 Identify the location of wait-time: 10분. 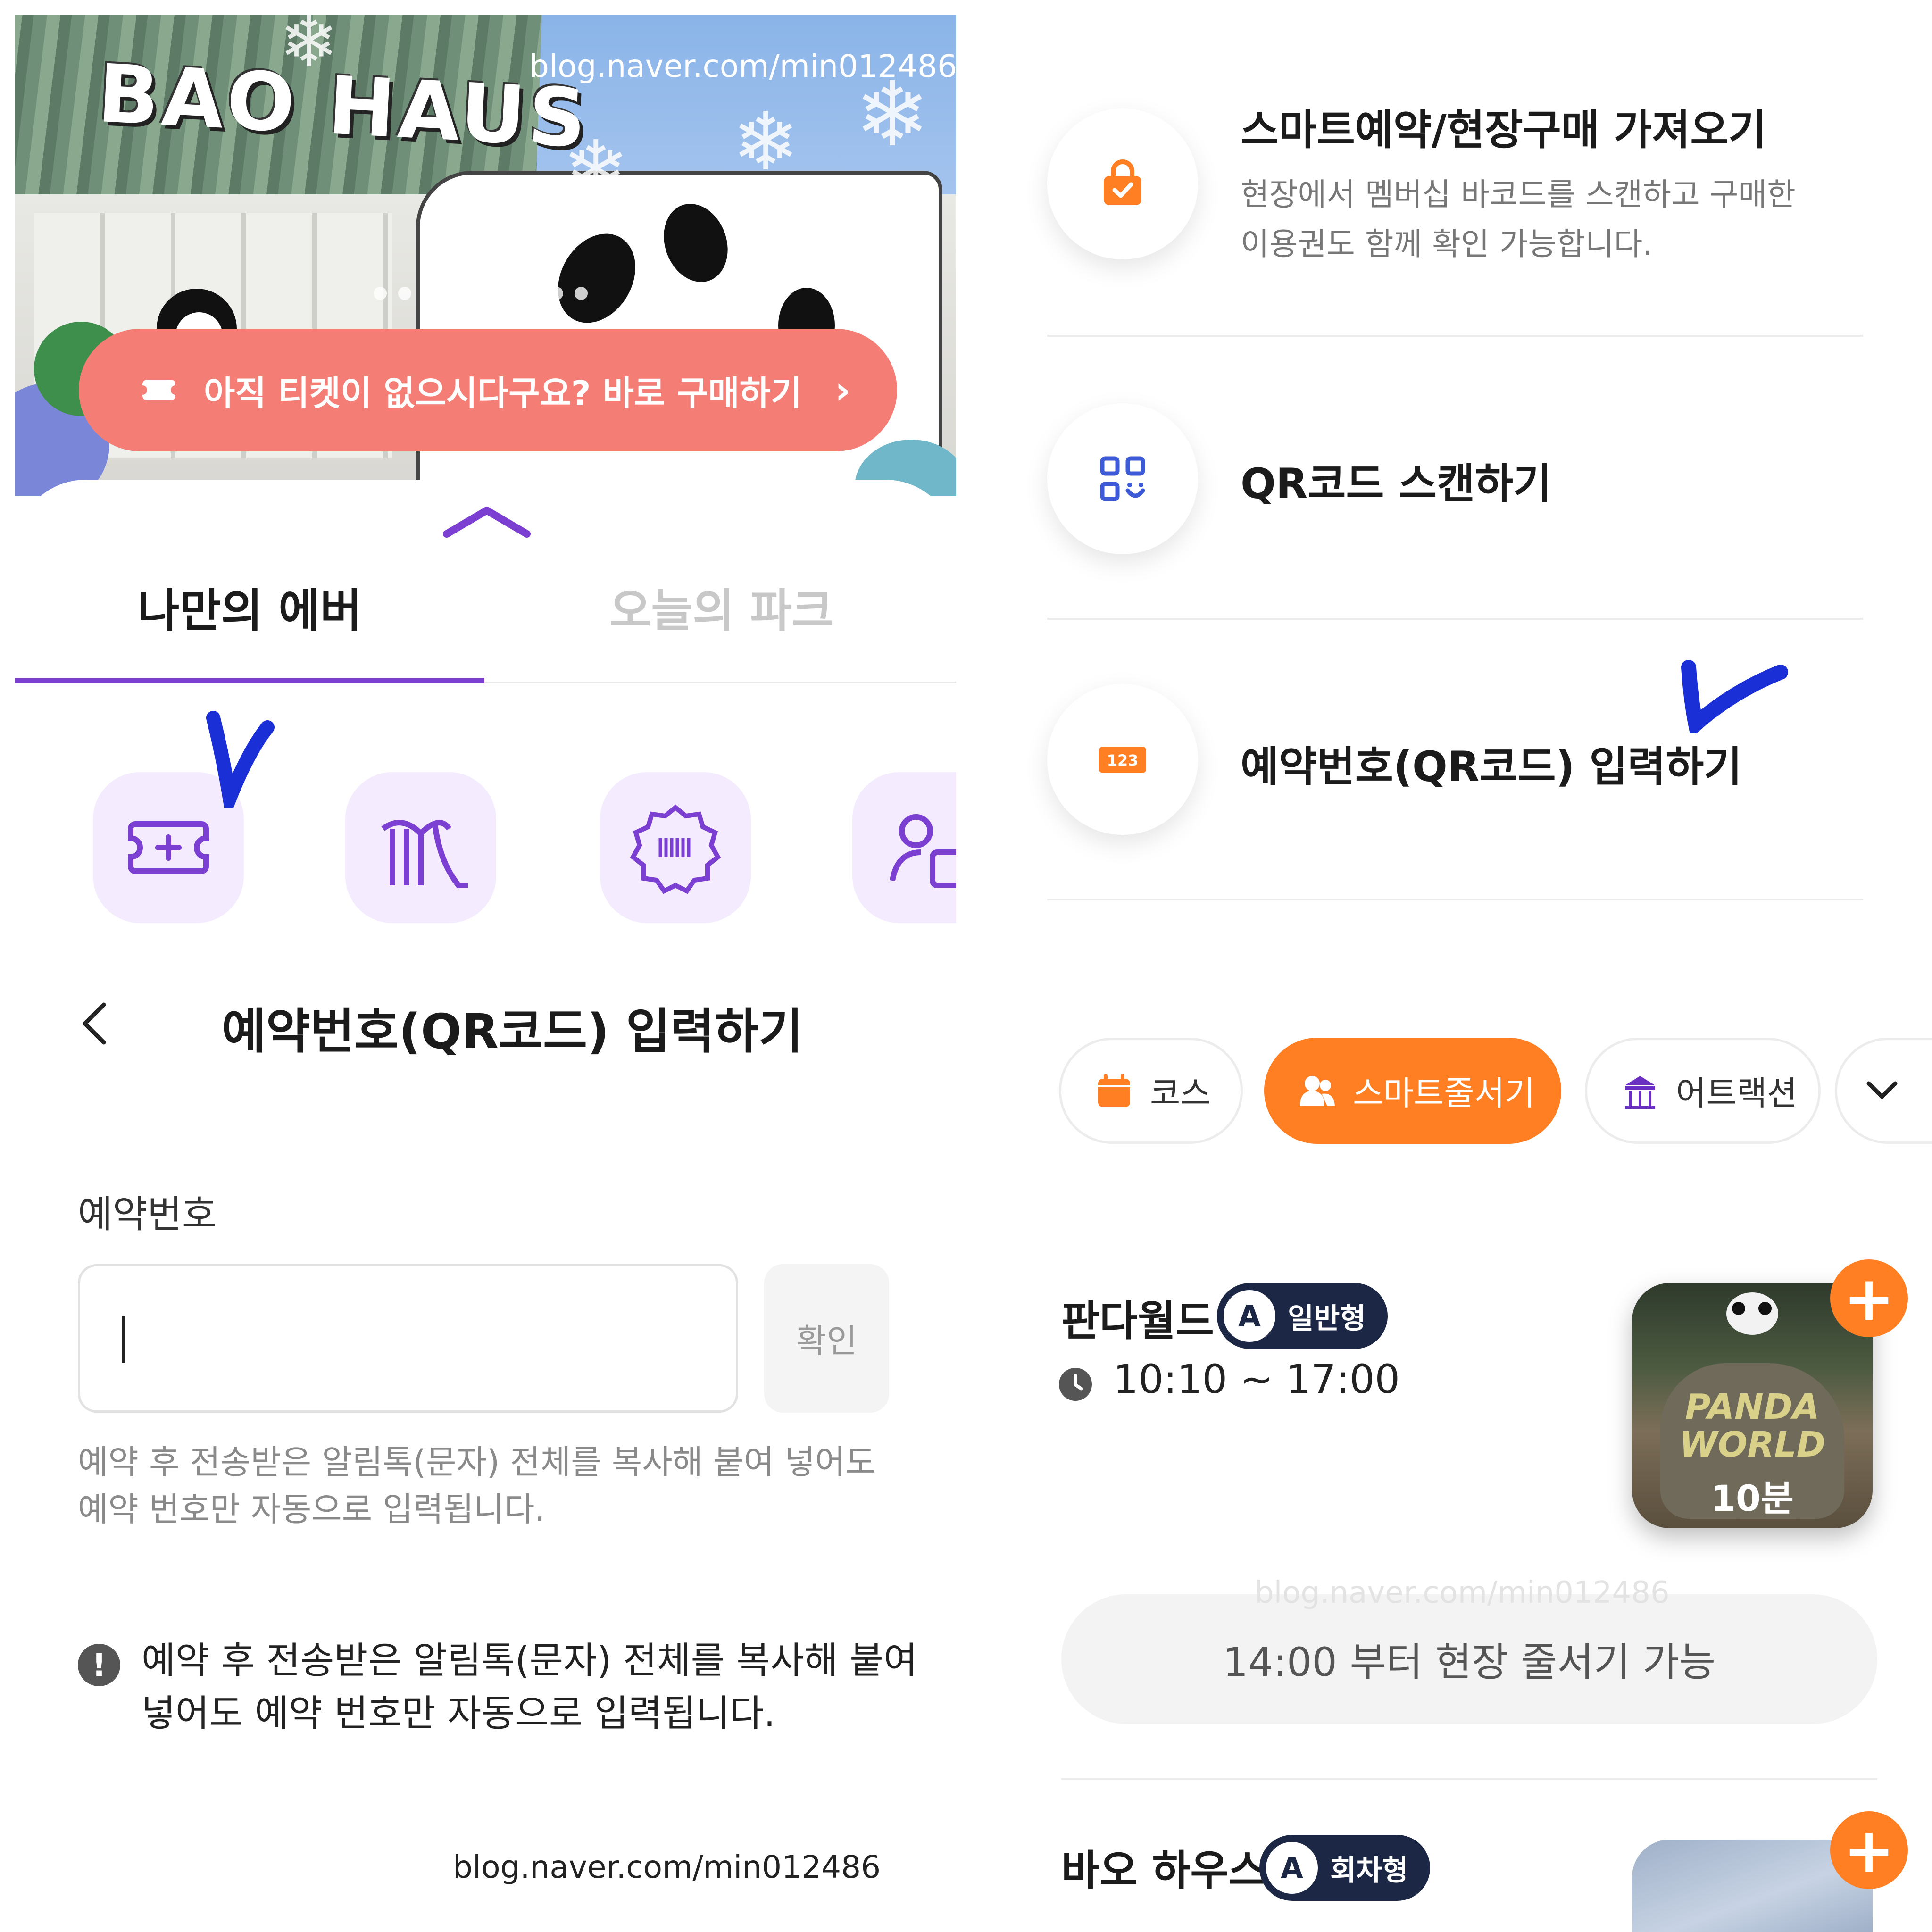
(1753, 1498).